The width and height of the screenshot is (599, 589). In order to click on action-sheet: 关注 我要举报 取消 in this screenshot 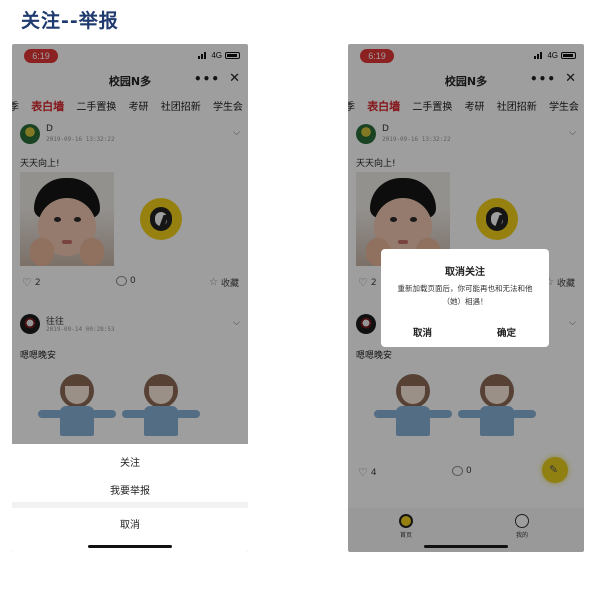, I will do `click(130, 498)`.